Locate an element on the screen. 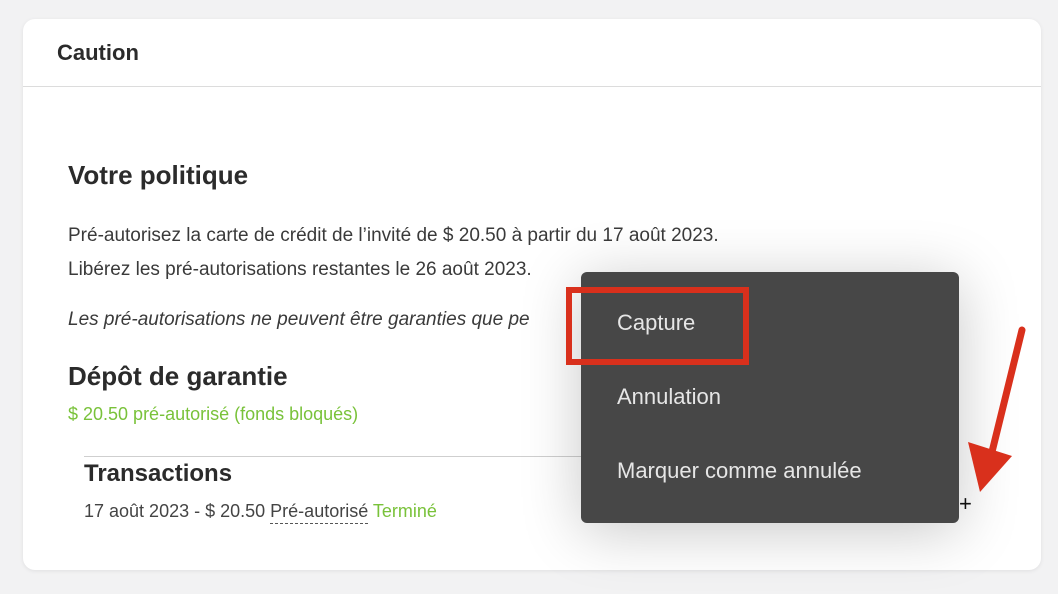 This screenshot has height=594, width=1058. menu-item-capture: Capture is located at coordinates (656, 323).